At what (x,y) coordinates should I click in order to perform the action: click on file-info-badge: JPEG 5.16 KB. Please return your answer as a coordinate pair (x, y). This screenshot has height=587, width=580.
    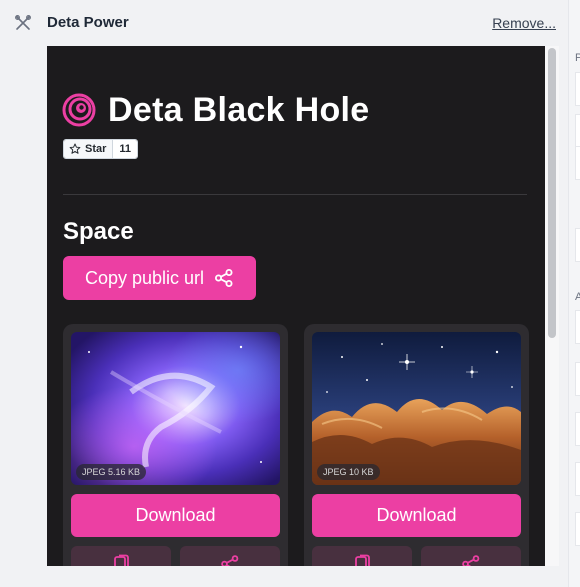
    Looking at the image, I should click on (111, 472).